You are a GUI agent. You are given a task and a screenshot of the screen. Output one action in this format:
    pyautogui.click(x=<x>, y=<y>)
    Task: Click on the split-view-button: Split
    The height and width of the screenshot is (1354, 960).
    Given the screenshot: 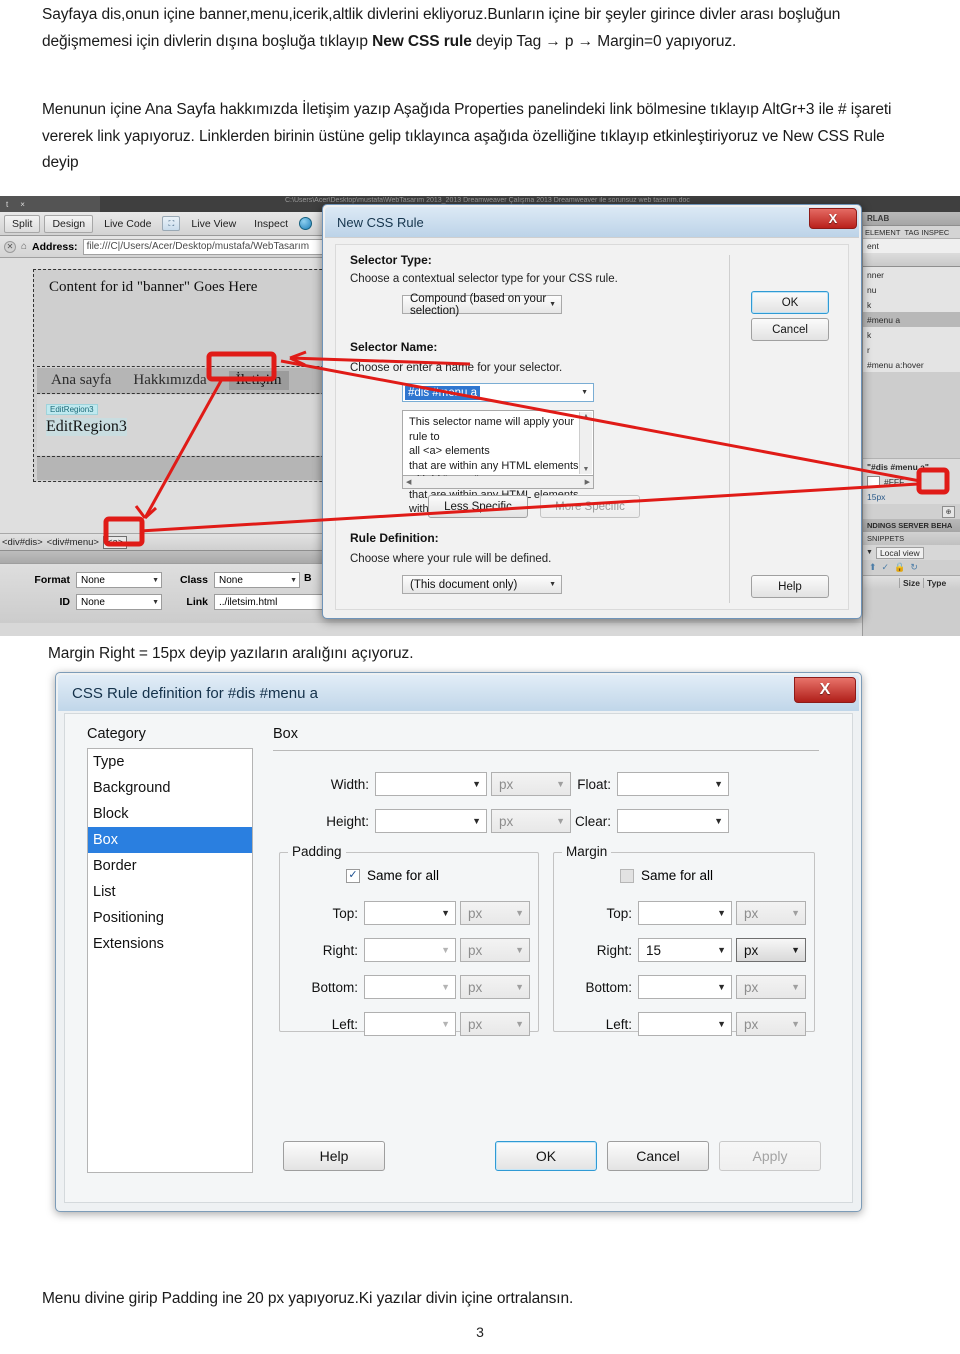 What is the action you would take?
    pyautogui.click(x=22, y=223)
    